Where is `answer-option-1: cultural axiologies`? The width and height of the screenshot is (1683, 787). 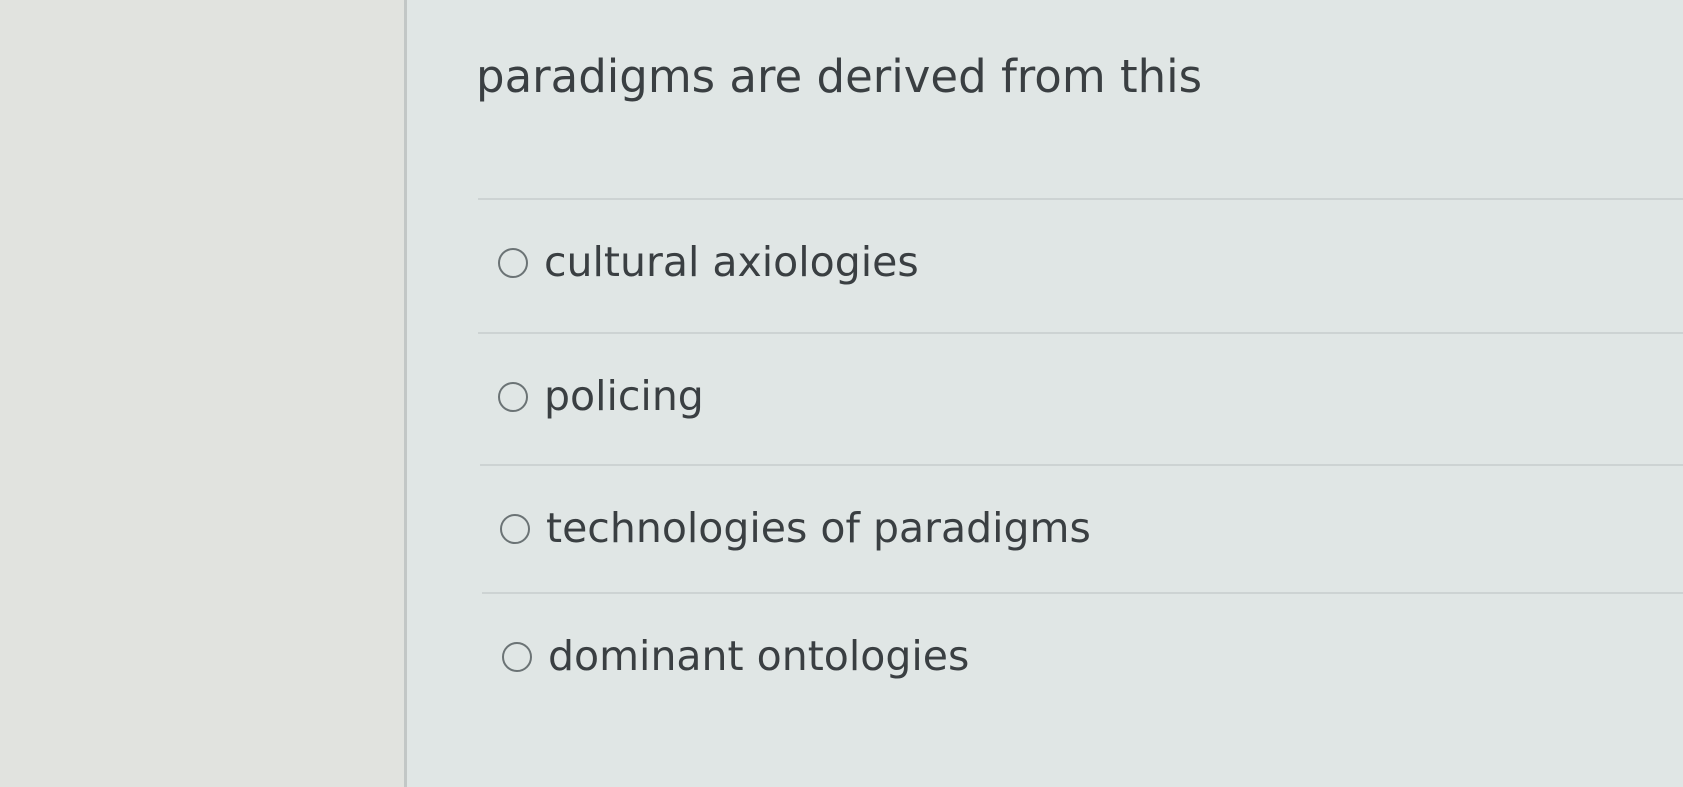
answer-option-1: cultural axiologies is located at coordinates (1080, 263).